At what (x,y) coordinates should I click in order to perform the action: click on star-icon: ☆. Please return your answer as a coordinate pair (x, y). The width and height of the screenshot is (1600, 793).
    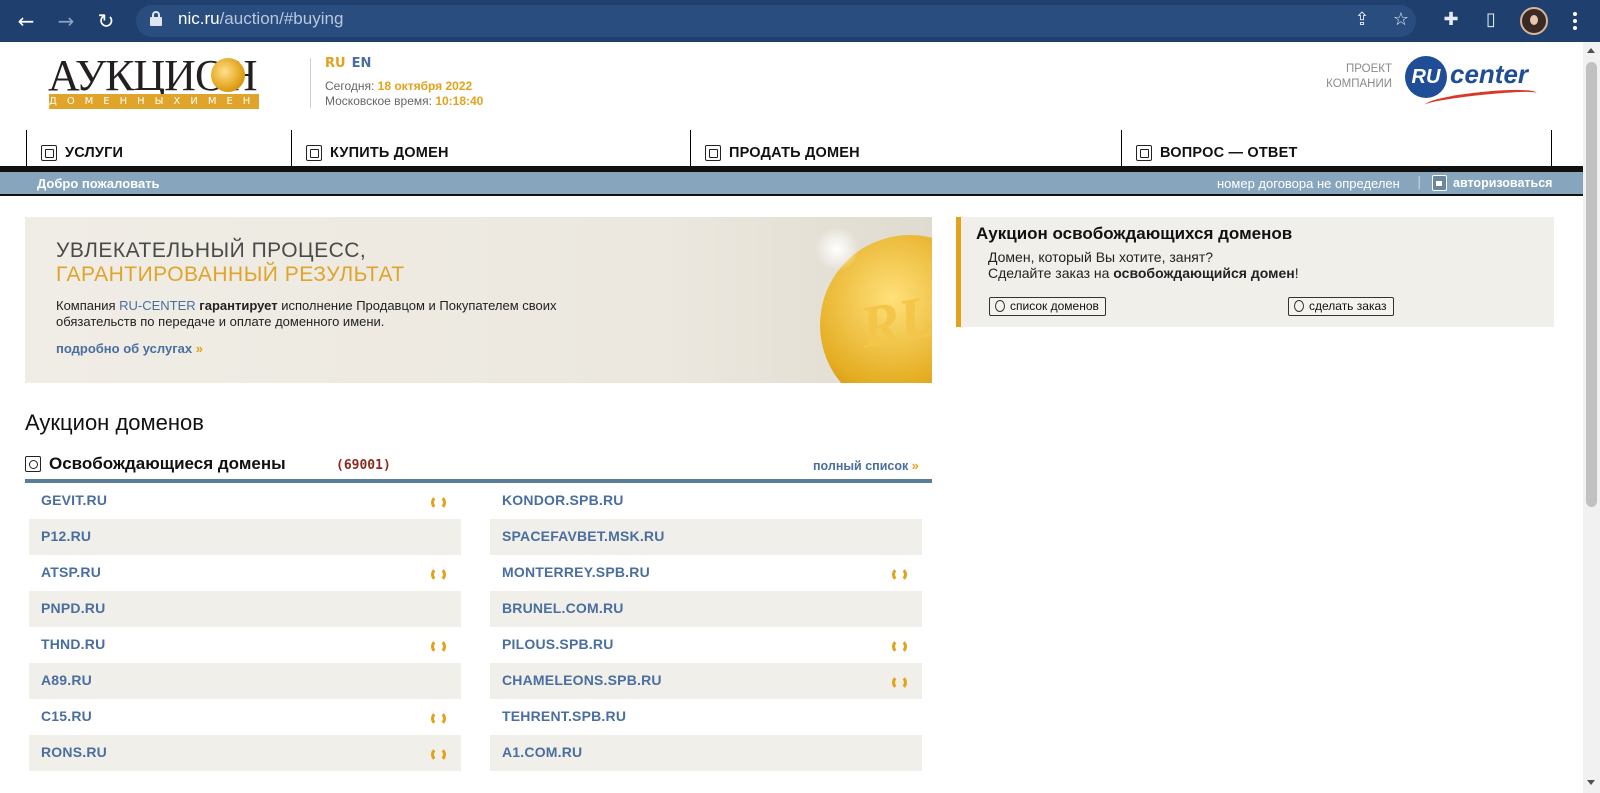
    Looking at the image, I should click on (1401, 20).